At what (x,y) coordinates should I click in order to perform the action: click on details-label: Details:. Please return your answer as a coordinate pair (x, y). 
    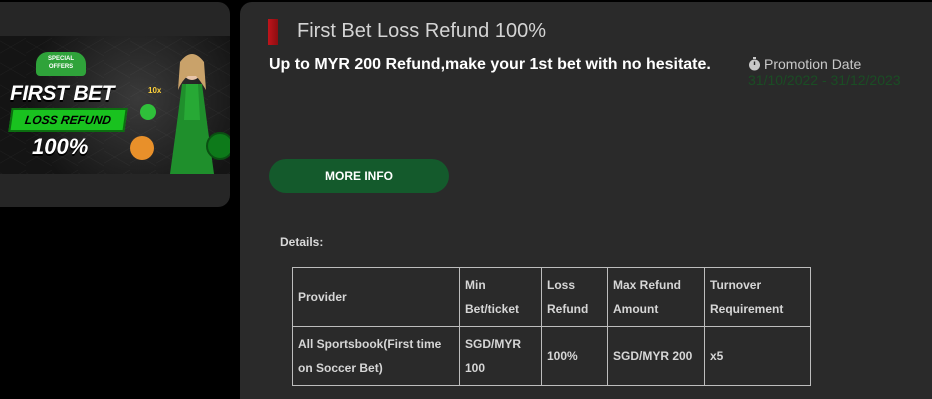
    Looking at the image, I should click on (302, 242).